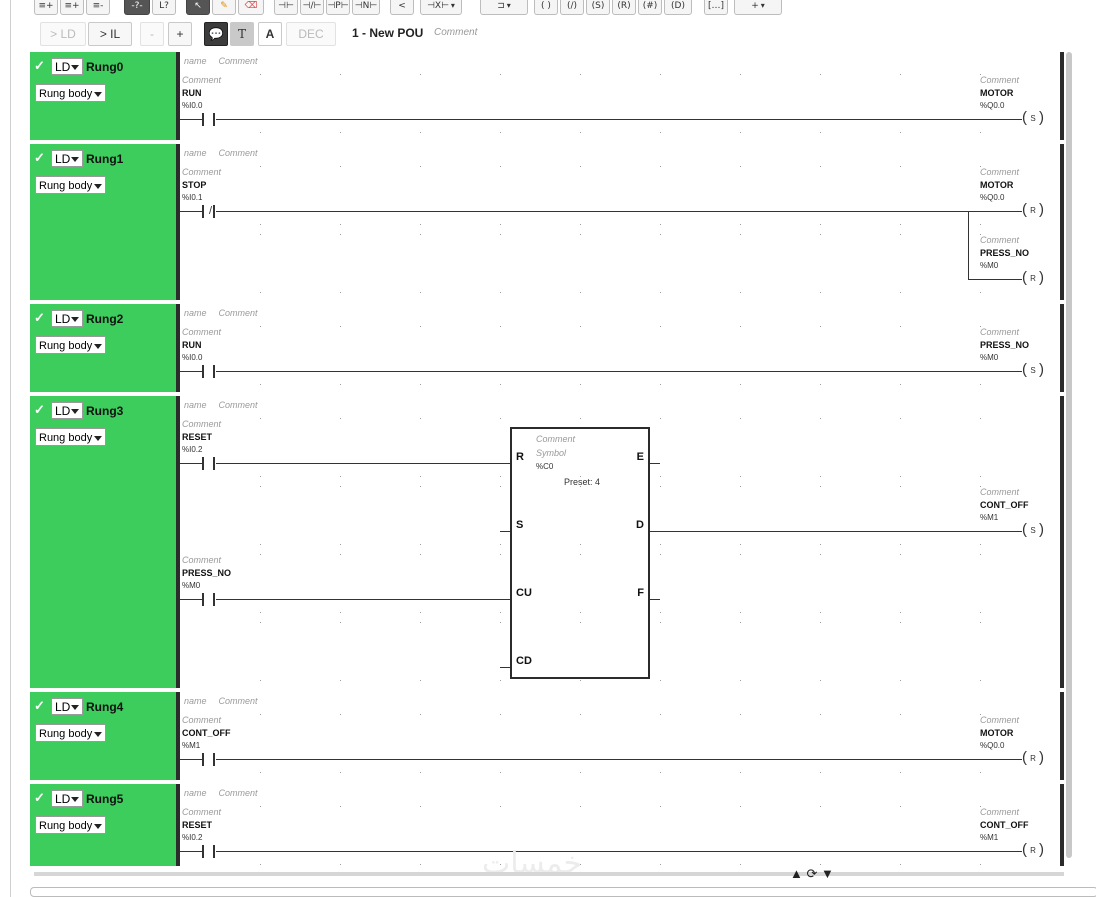  Describe the element at coordinates (455, 32) in the screenshot. I see `pou-comment: Comment` at that location.